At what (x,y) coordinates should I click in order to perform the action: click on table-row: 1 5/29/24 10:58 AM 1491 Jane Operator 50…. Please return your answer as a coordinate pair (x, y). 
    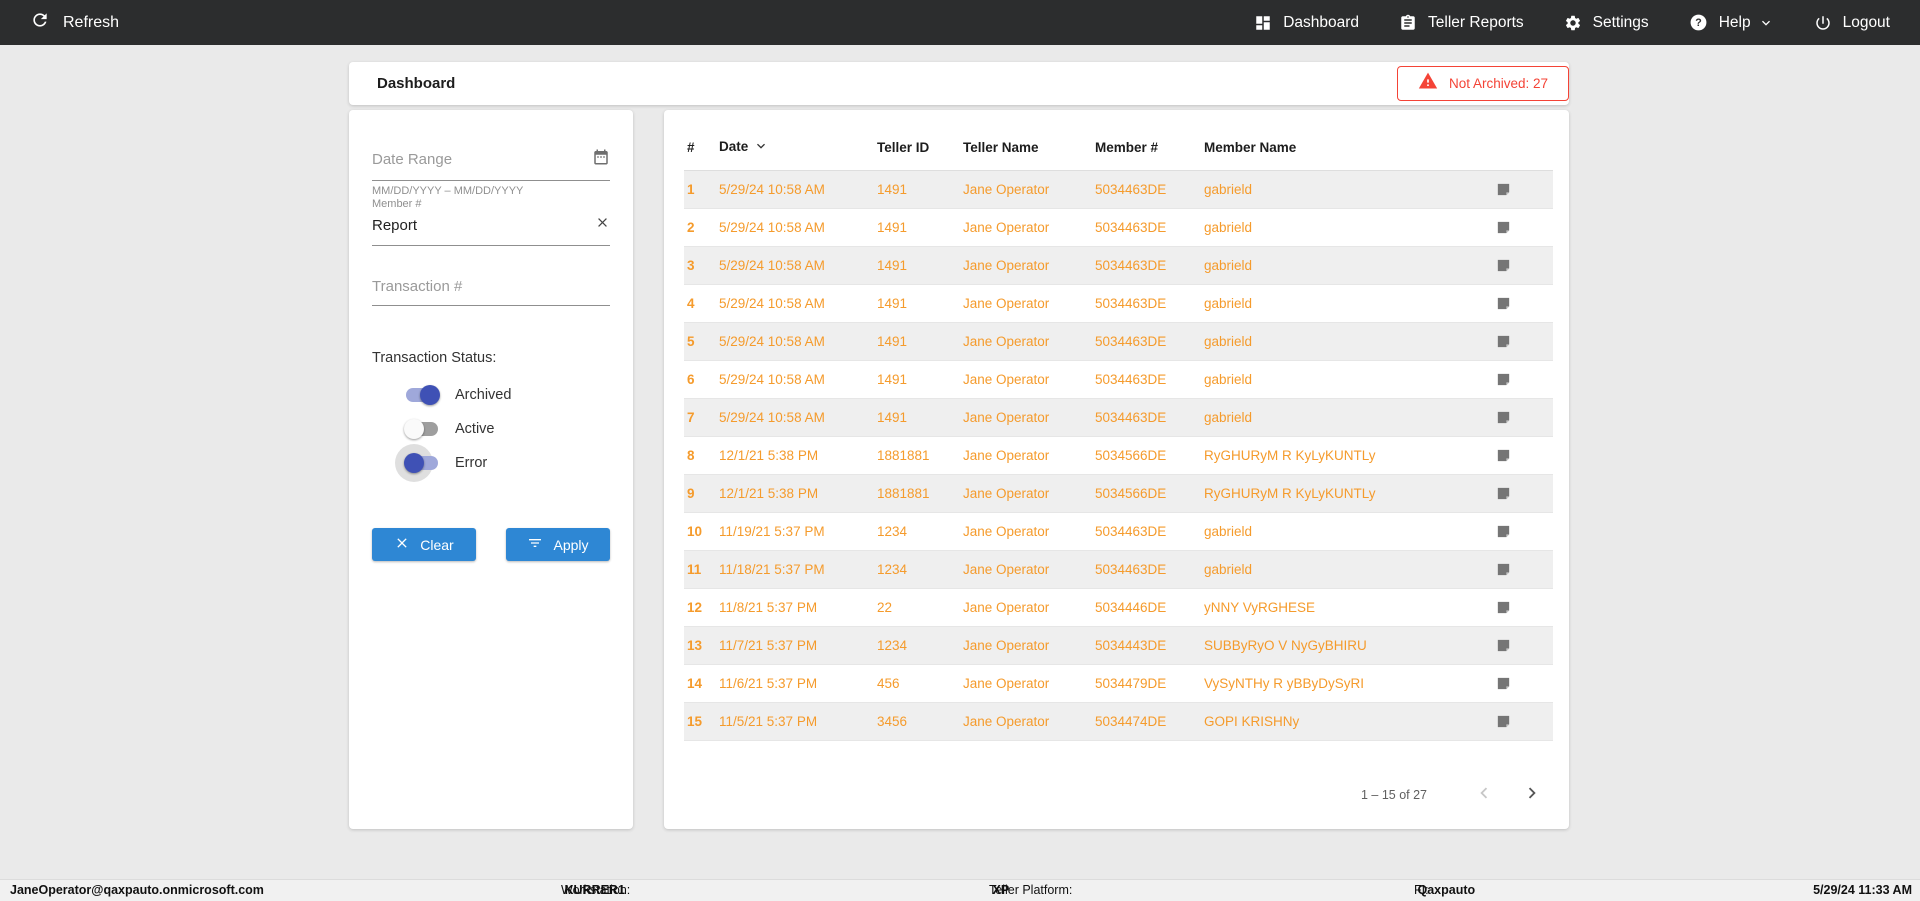
    Looking at the image, I should click on (1118, 189).